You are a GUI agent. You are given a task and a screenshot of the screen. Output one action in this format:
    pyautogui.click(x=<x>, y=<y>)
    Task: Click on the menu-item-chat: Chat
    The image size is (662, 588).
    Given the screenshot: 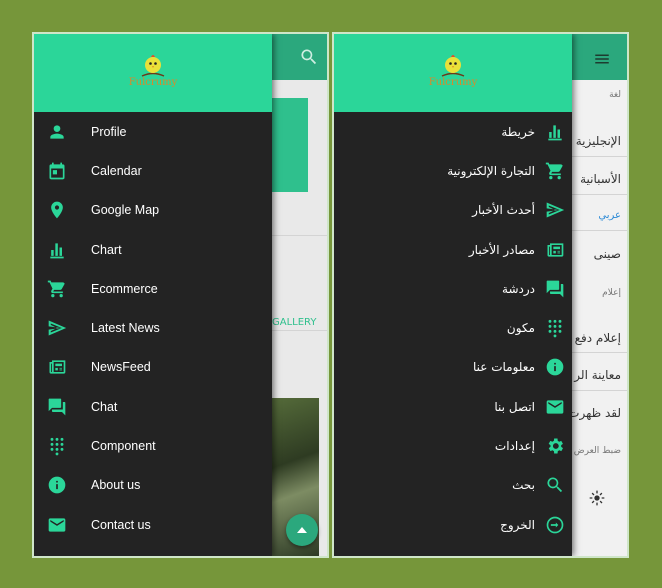 What is the action you would take?
    pyautogui.click(x=153, y=406)
    